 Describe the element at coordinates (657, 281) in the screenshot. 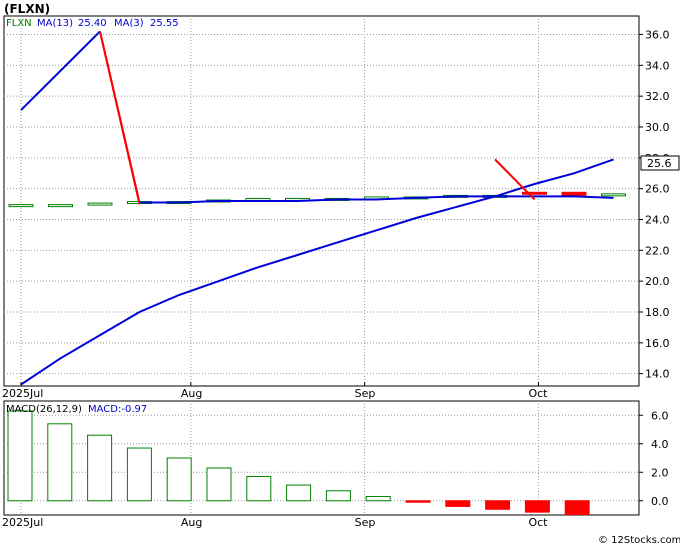

I see `price-y-tick-label: 20.0` at that location.